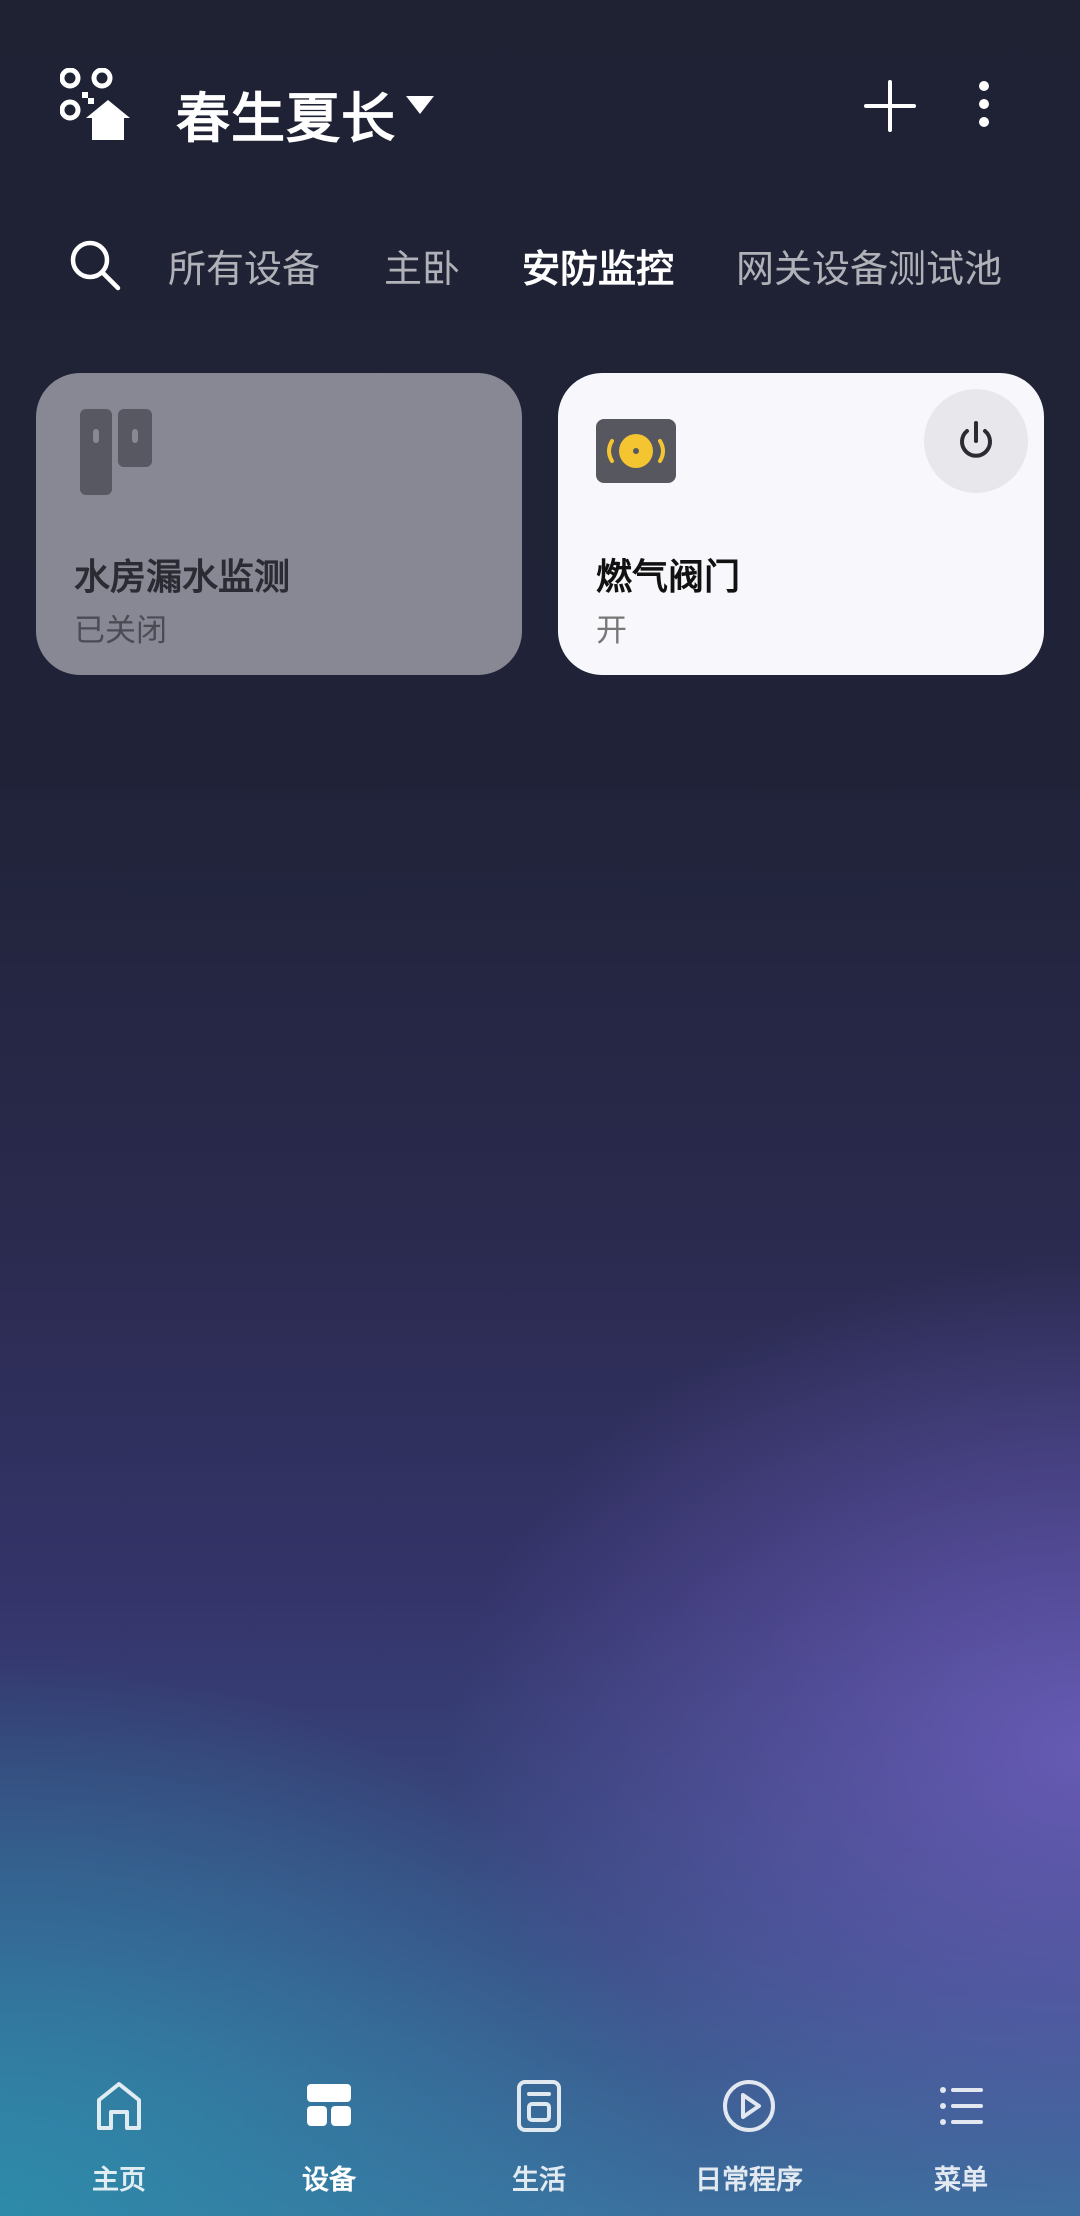  Describe the element at coordinates (97, 105) in the screenshot. I see `smart-home-icon` at that location.